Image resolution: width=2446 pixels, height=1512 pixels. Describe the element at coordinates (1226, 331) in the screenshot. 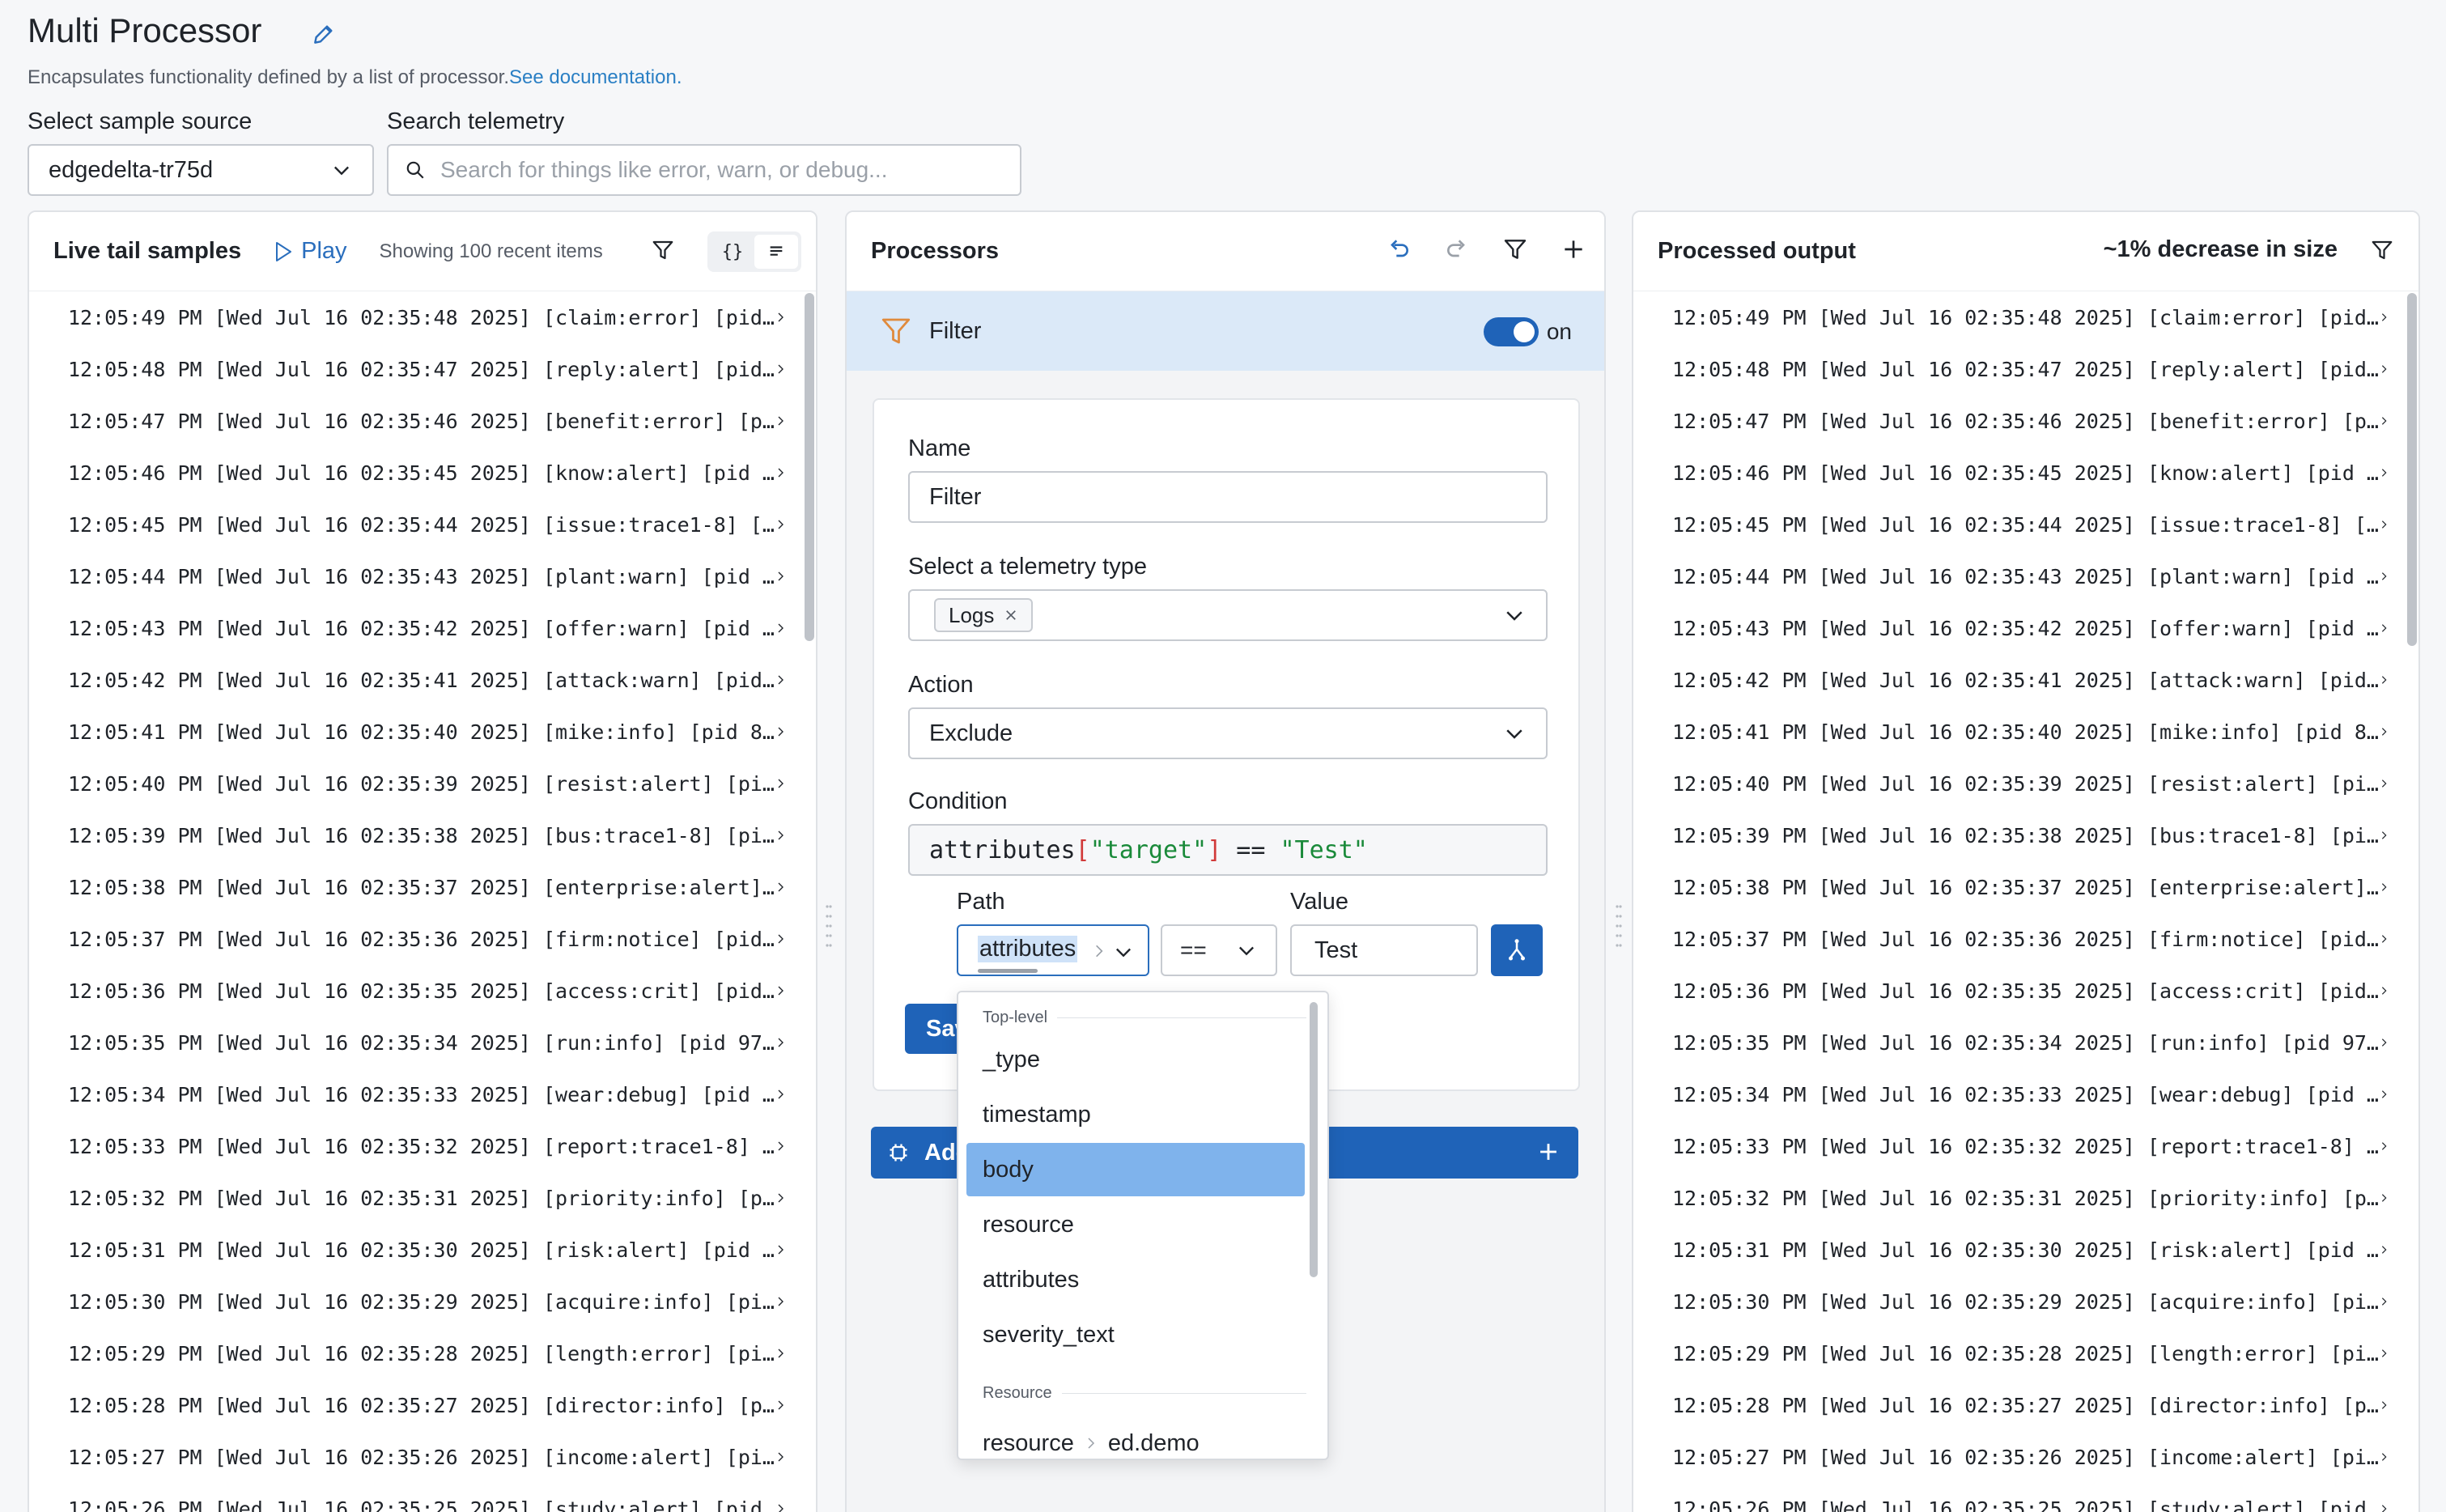

I see `filter-processor-row: Filter on` at that location.